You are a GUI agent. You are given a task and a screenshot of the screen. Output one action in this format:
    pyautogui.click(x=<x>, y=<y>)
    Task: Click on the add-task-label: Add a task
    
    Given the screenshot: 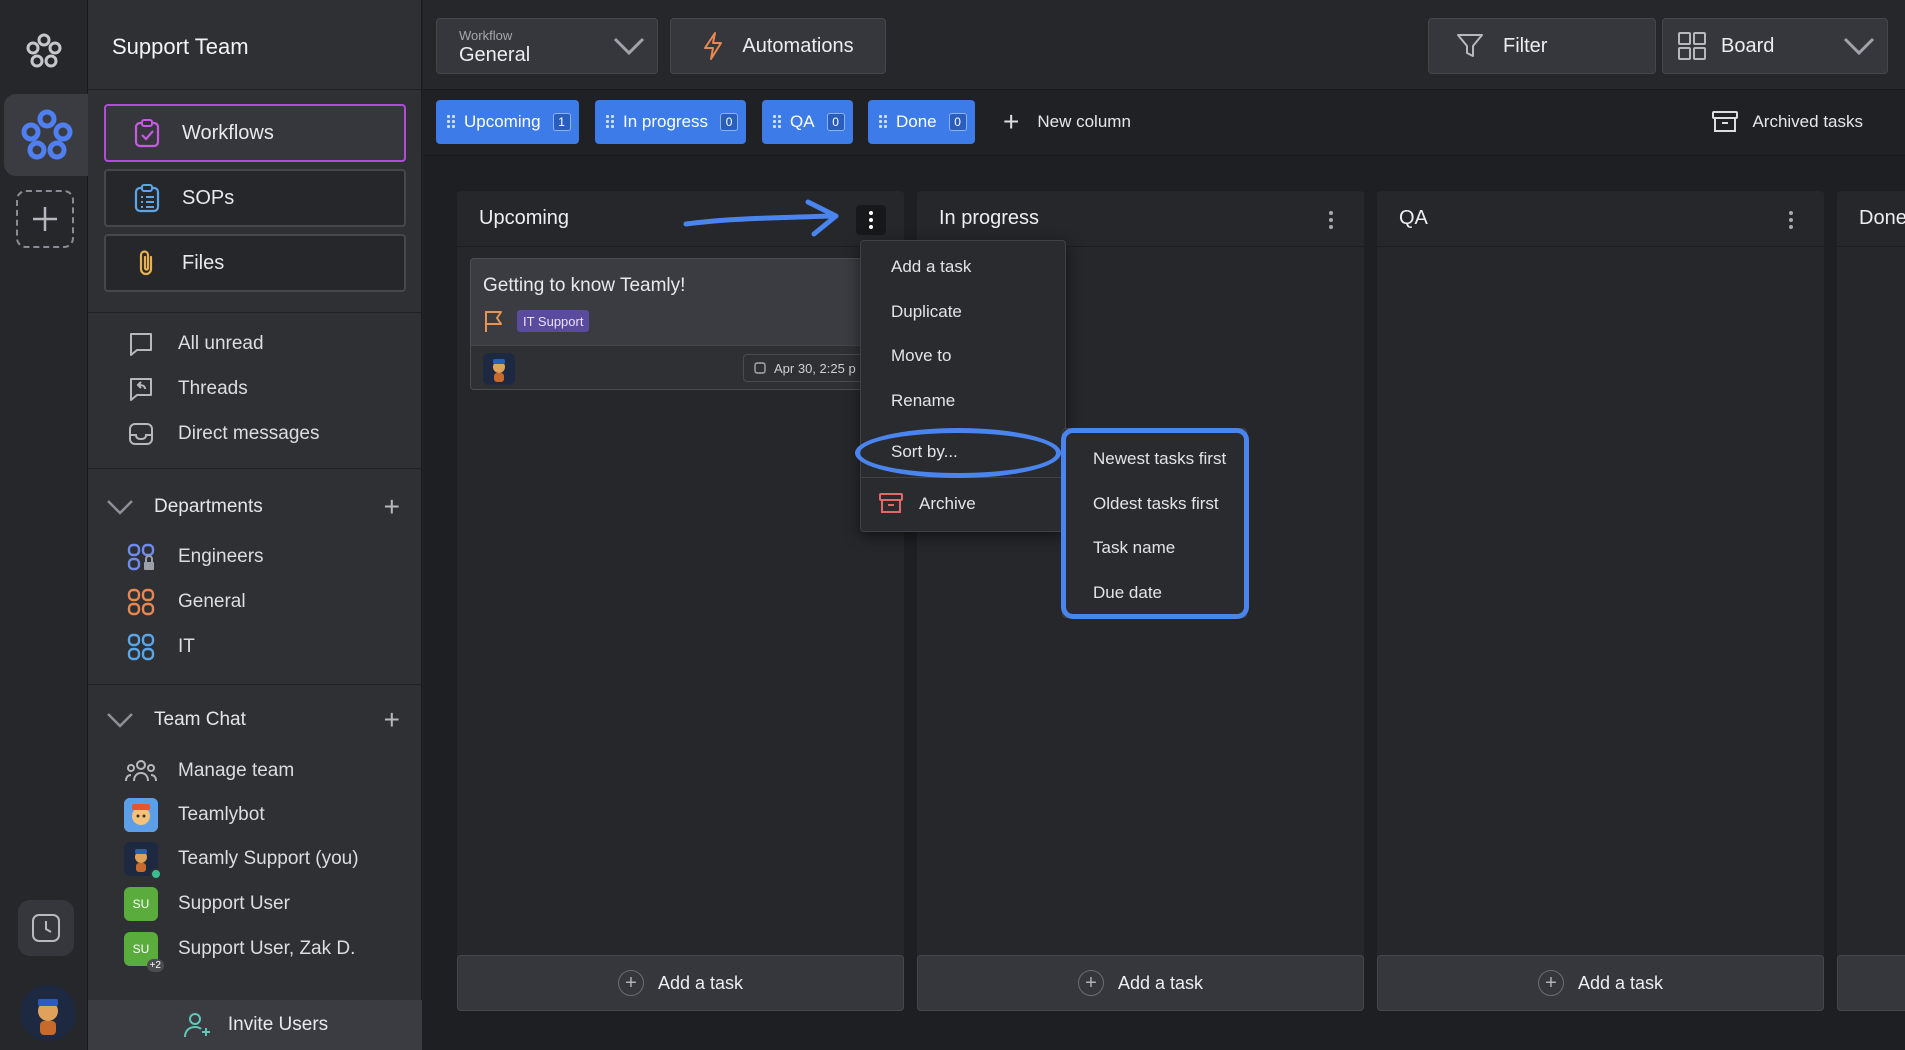 What is the action you would take?
    pyautogui.click(x=1160, y=982)
    